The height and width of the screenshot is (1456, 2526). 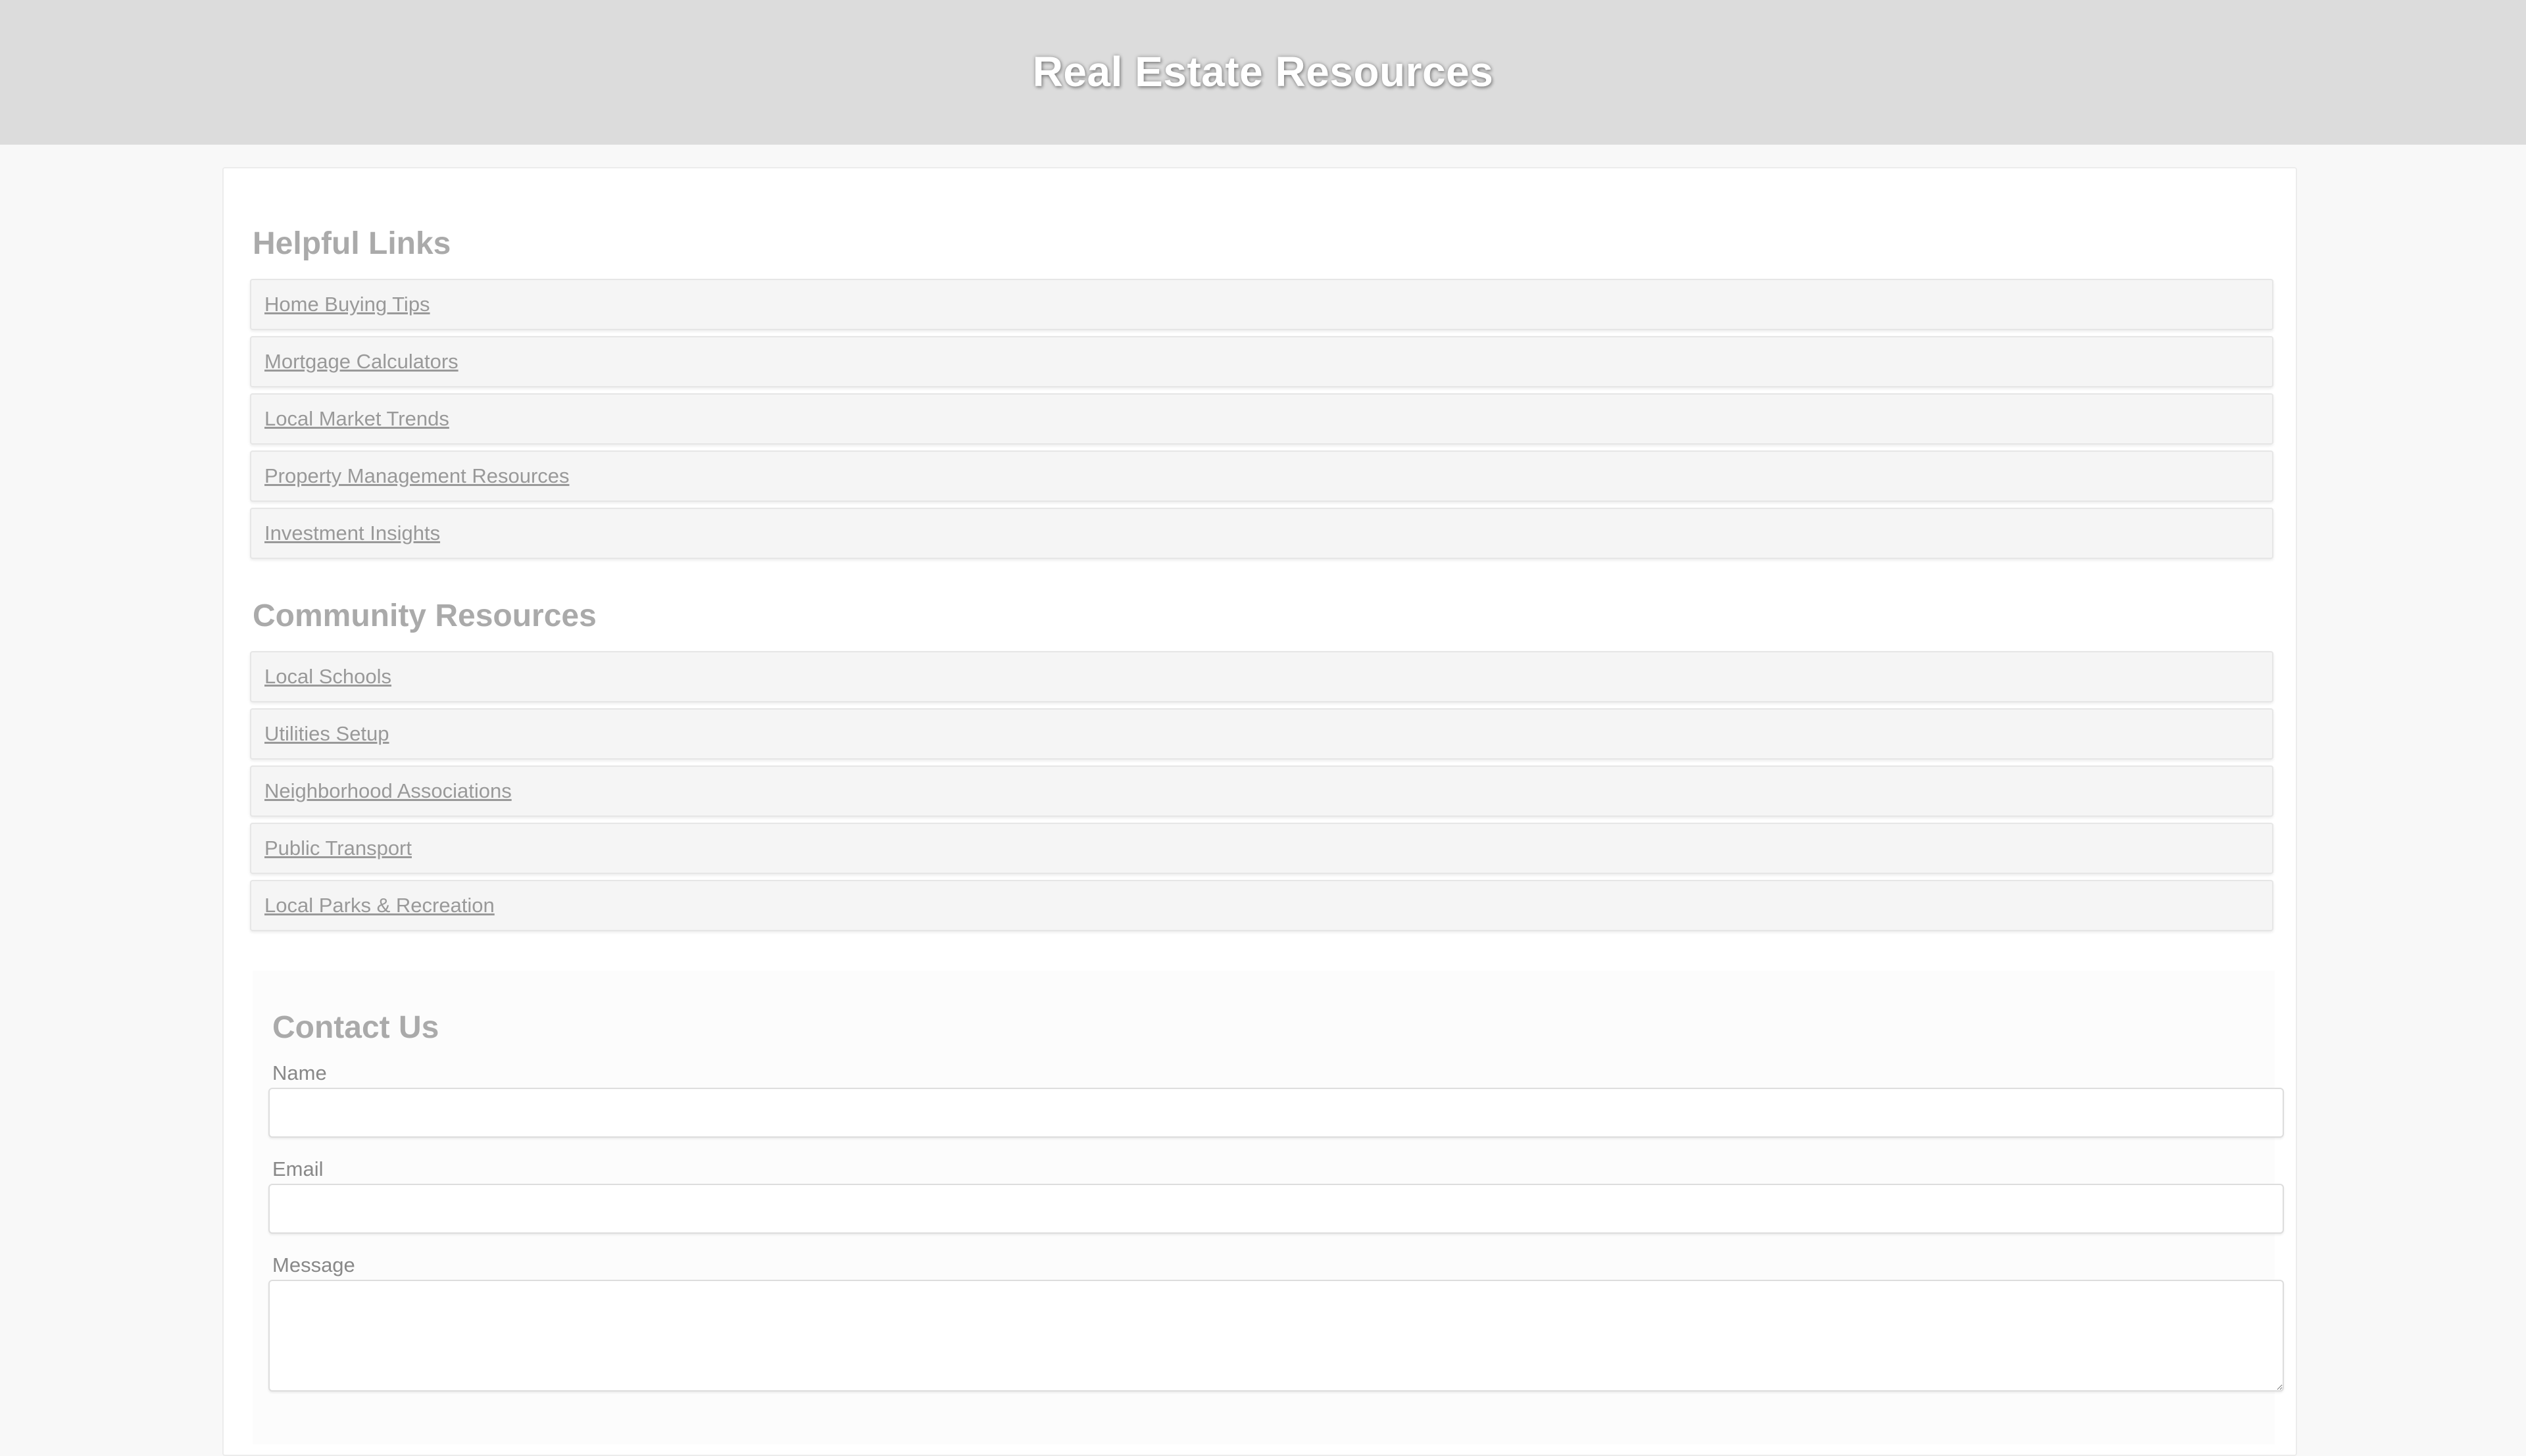 What do you see at coordinates (1261, 476) in the screenshot?
I see `list-item: Property Management Resources` at bounding box center [1261, 476].